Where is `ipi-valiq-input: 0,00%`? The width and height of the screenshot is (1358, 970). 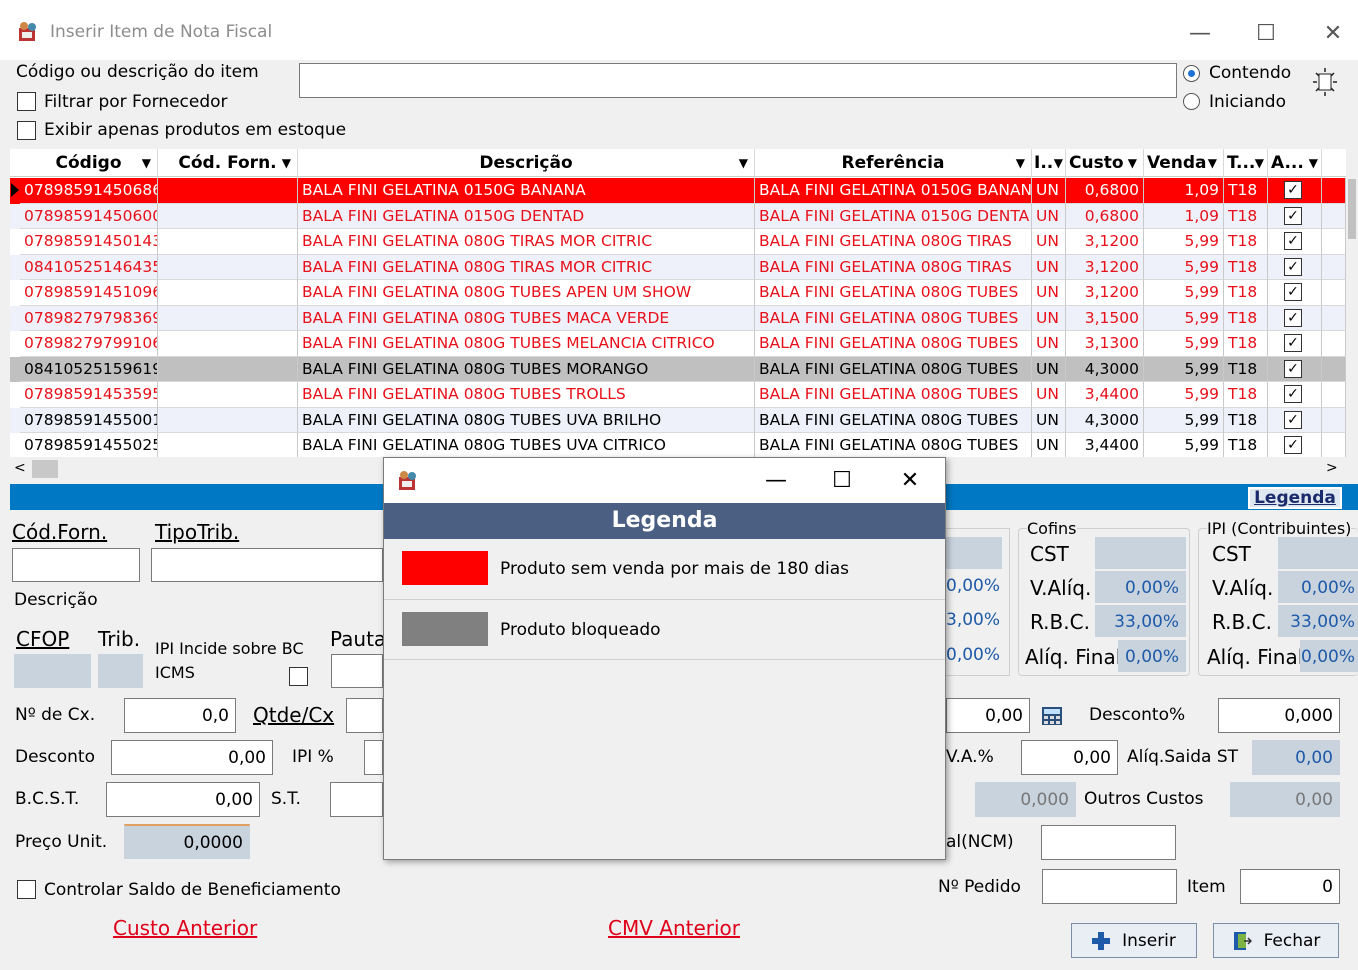
ipi-valiq-input: 0,00% is located at coordinates (1318, 587).